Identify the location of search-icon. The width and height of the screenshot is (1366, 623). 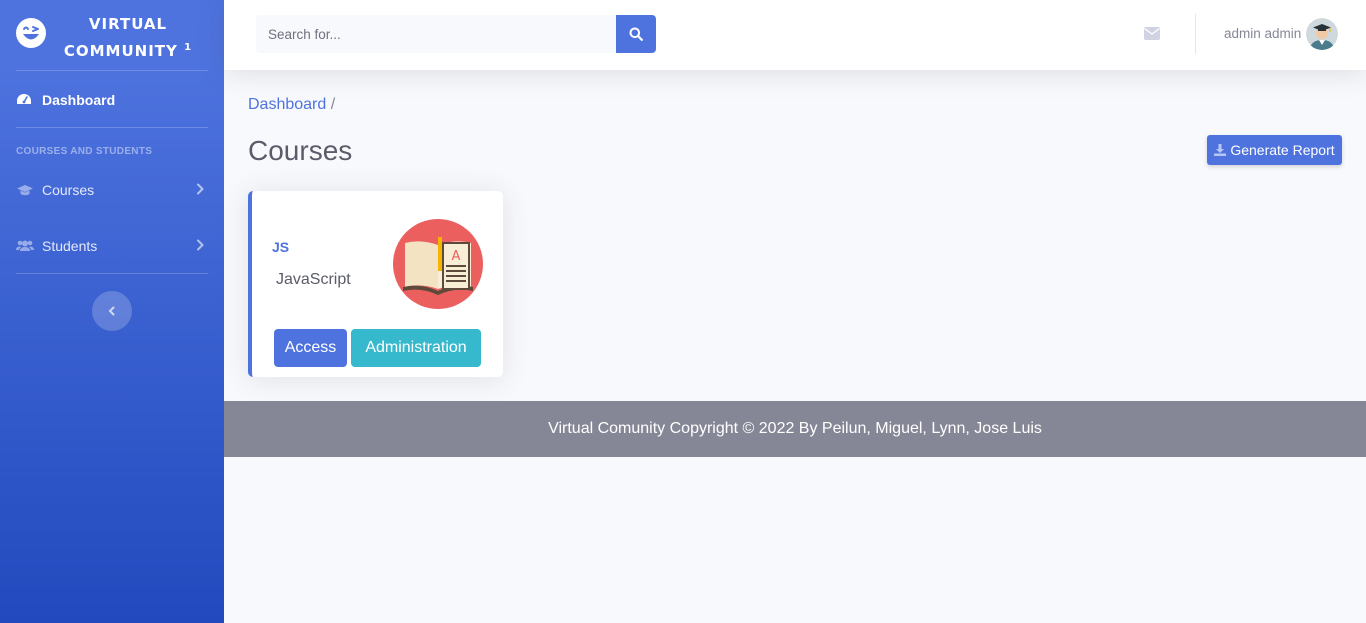
(636, 34).